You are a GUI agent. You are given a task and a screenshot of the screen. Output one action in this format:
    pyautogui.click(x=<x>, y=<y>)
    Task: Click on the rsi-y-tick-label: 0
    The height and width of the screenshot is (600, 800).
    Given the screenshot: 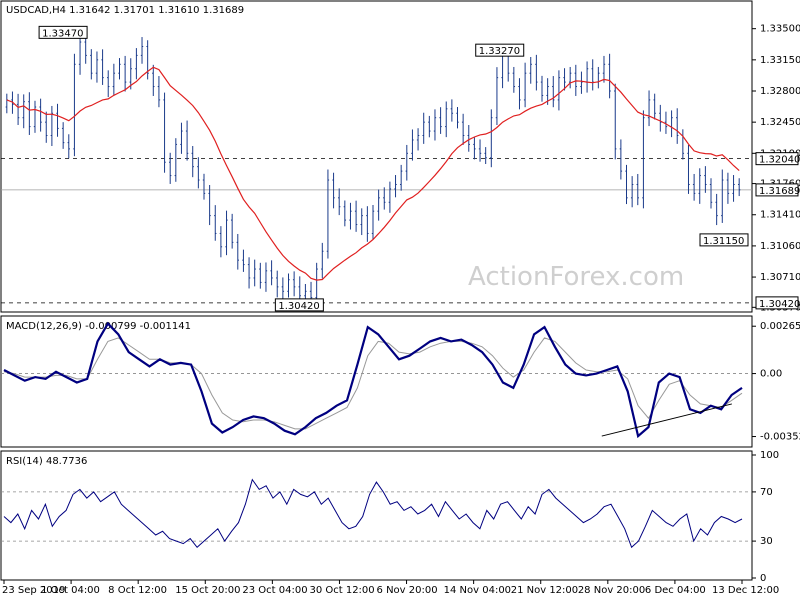 What is the action you would take?
    pyautogui.click(x=763, y=578)
    